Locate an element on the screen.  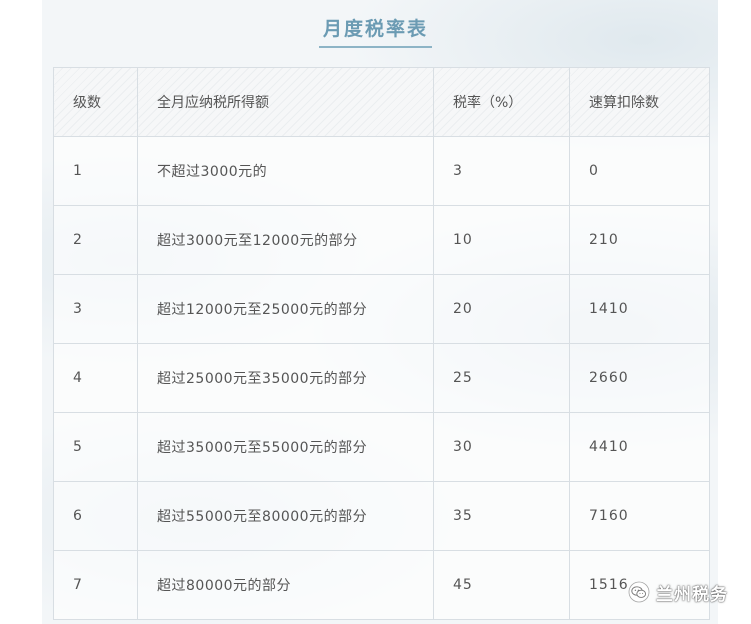
header-income: 全月应纳税所得额 is located at coordinates (285, 102).